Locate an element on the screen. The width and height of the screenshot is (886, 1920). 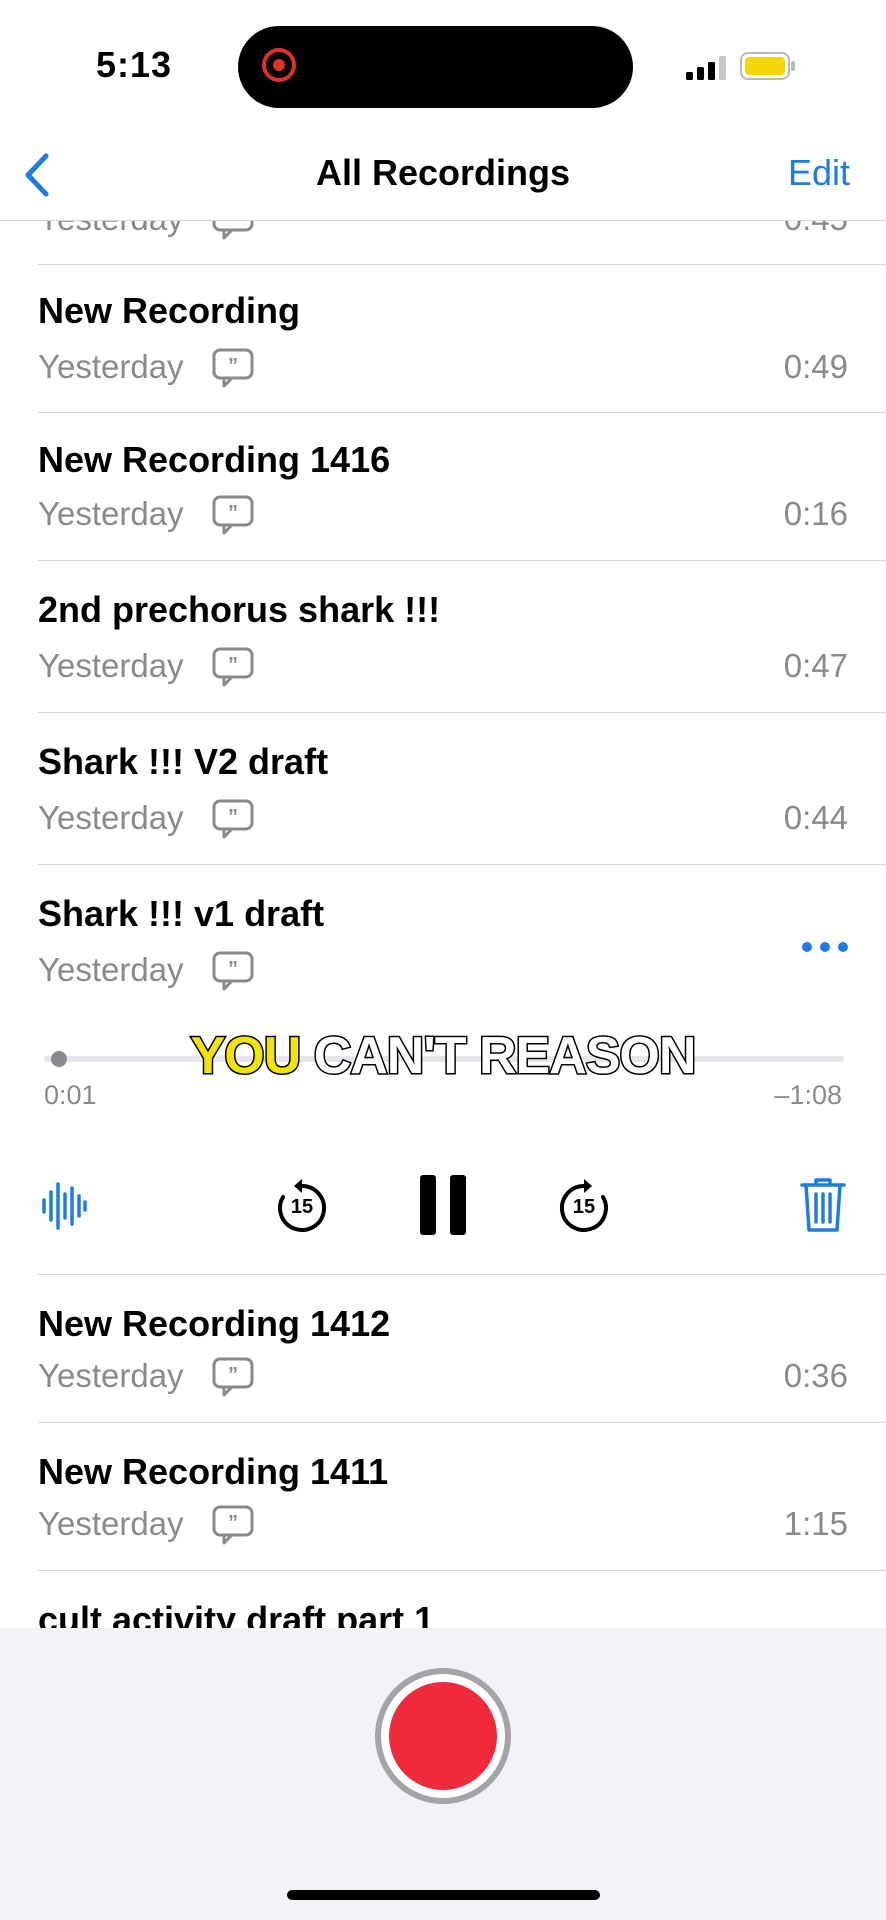
video-caption: YOU CAN'T REASON is located at coordinates (443, 1056).